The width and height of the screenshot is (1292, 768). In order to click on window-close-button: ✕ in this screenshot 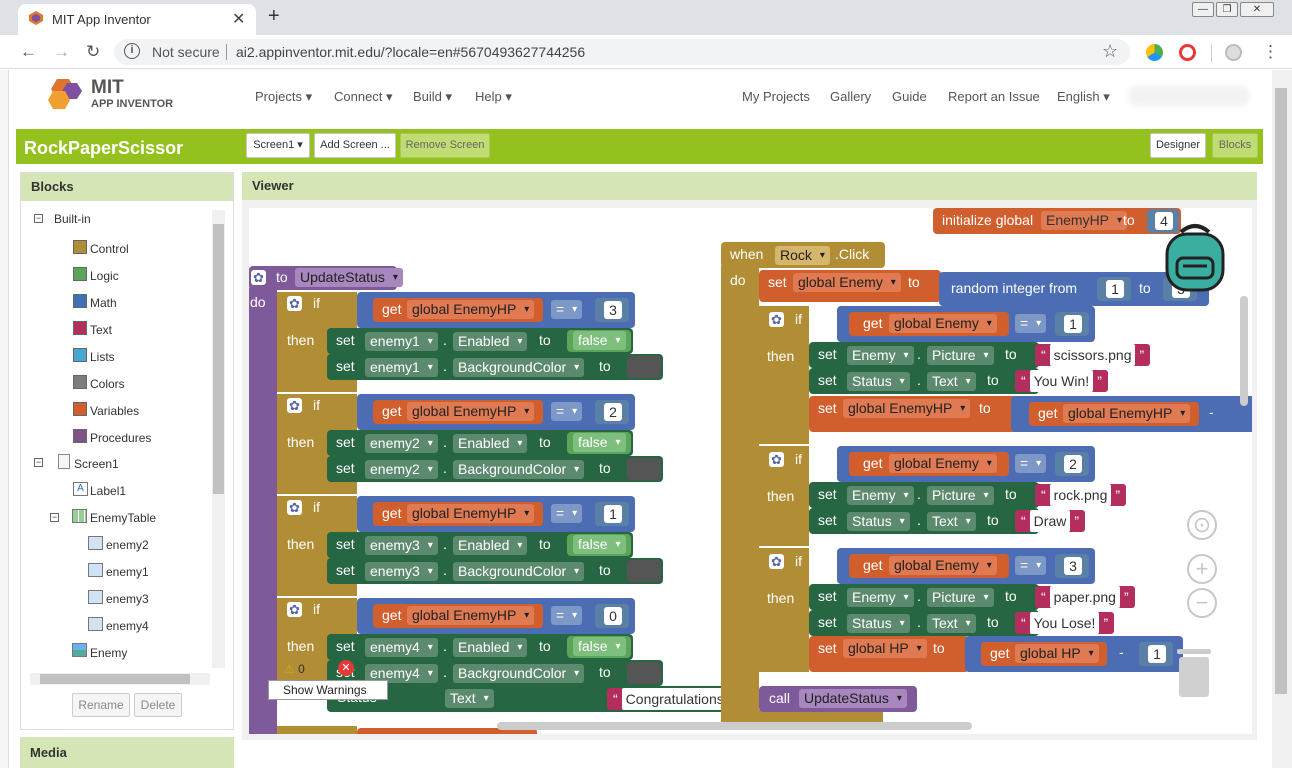, I will do `click(1257, 9)`.